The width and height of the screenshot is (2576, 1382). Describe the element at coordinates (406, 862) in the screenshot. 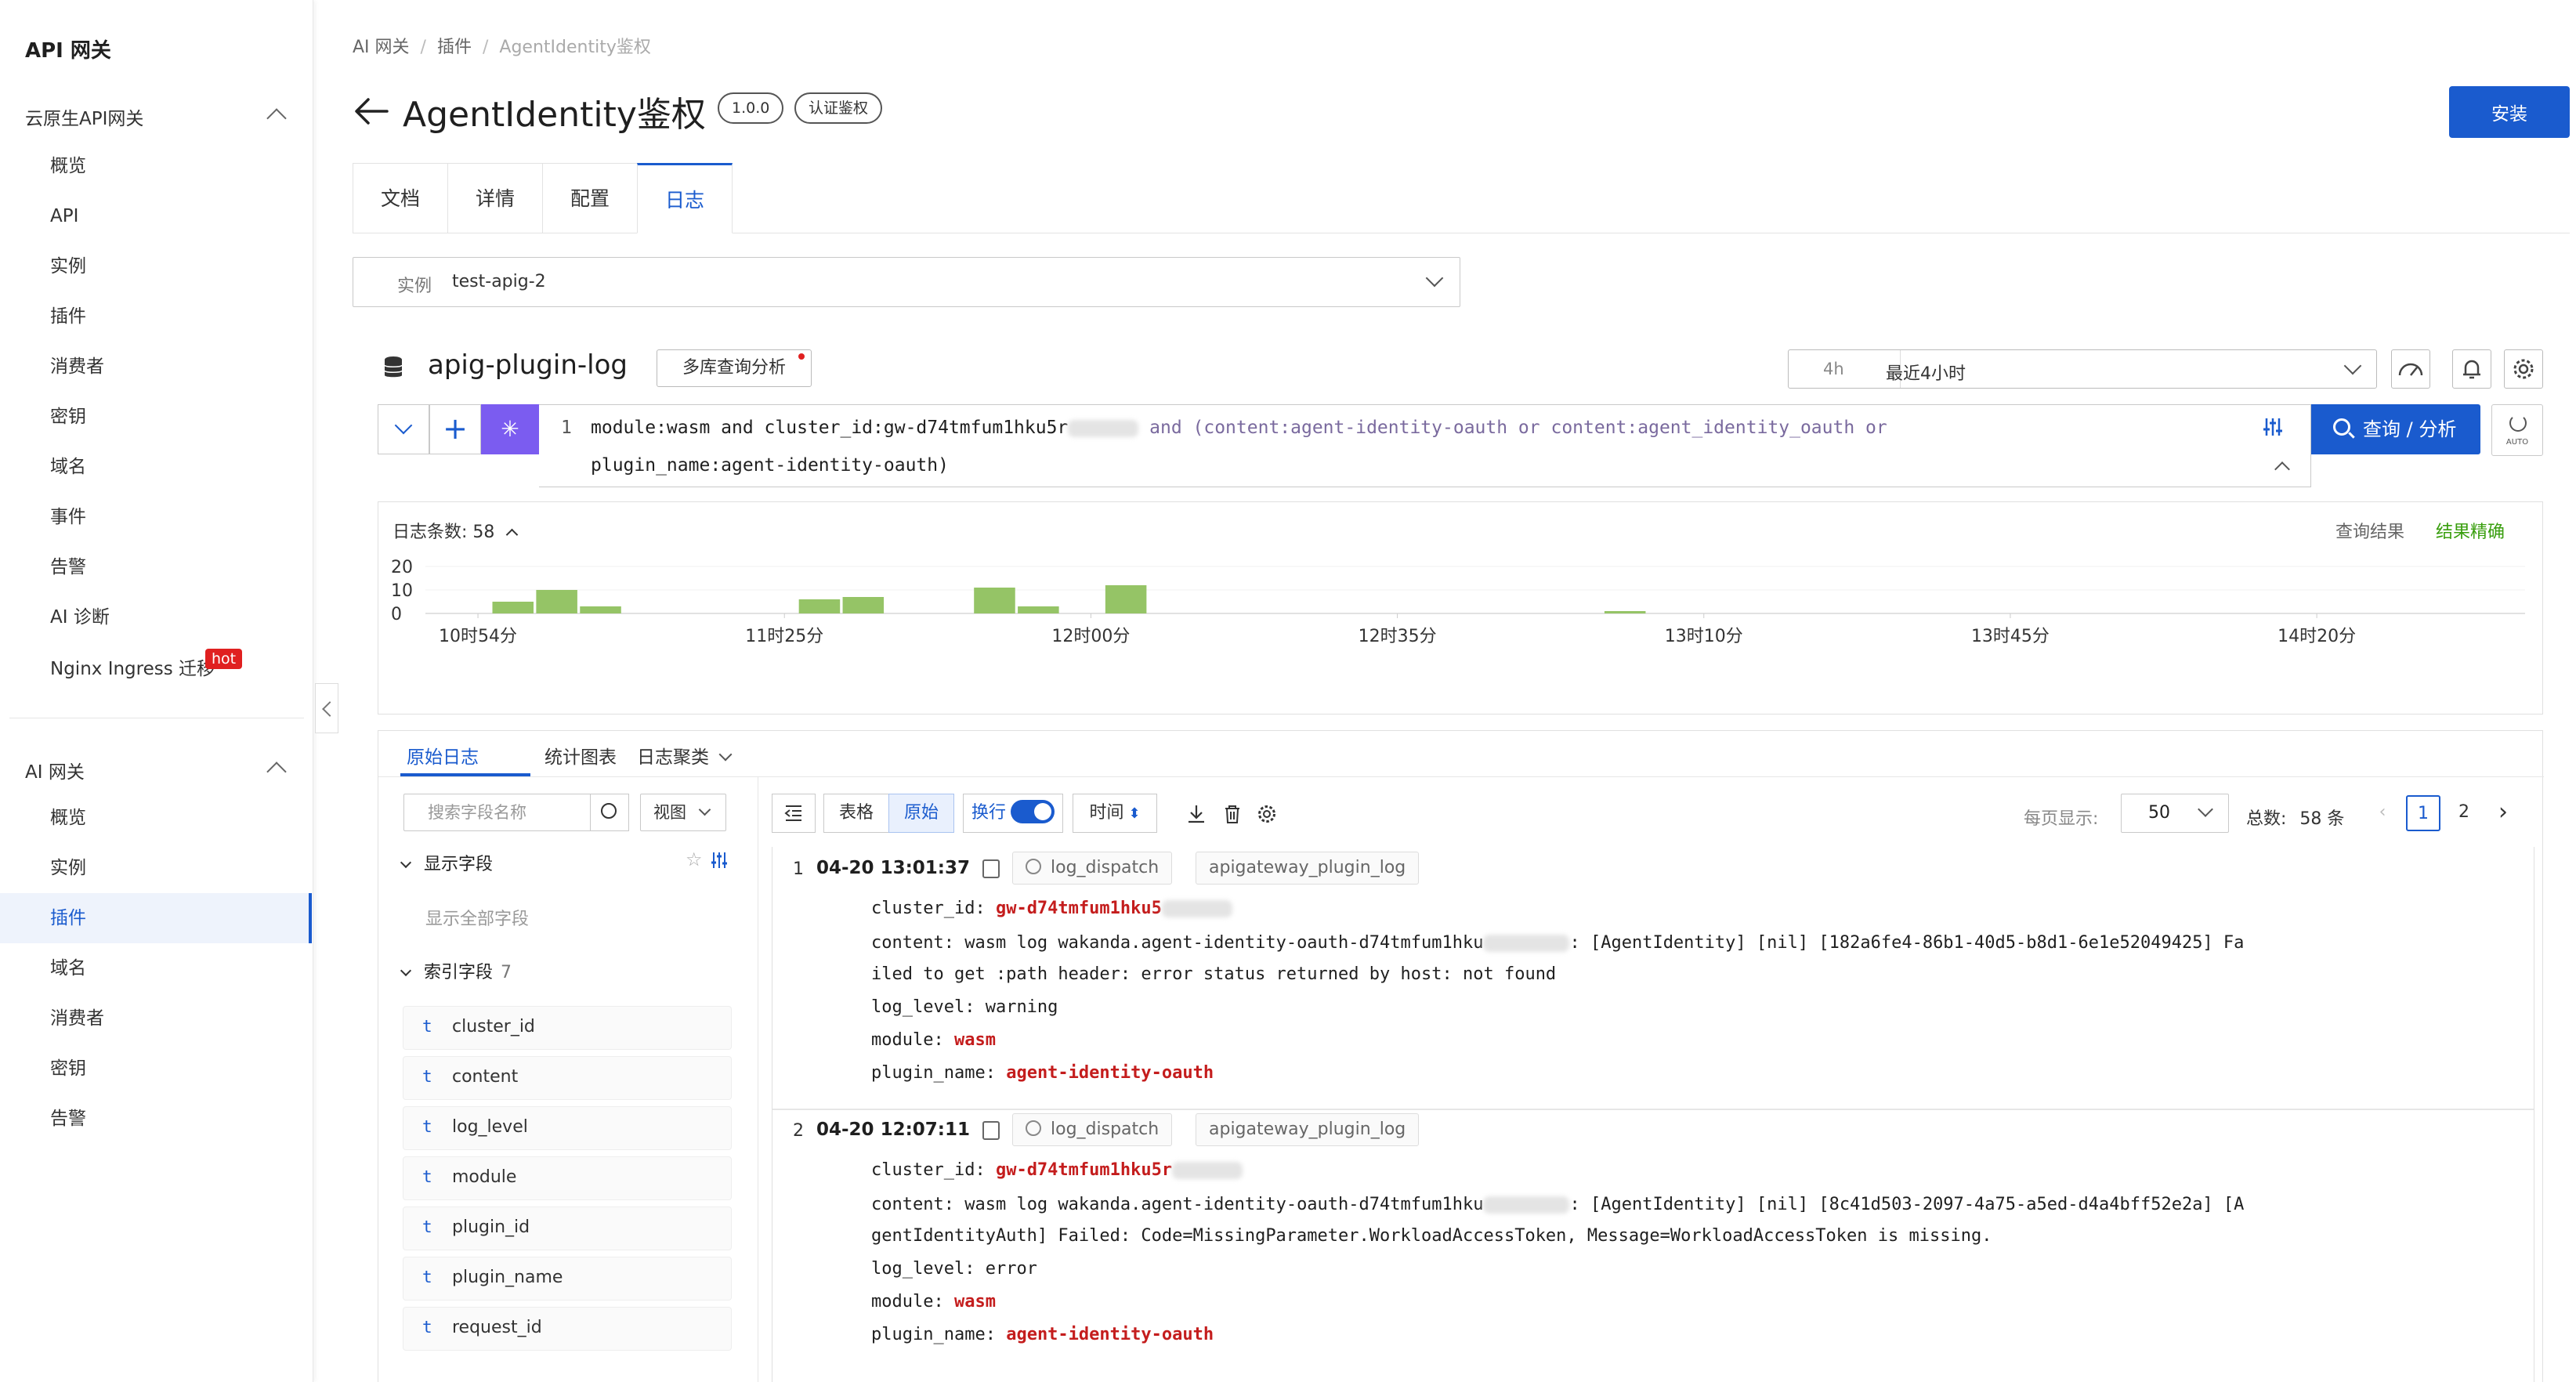

I see `caret-down-icon` at that location.